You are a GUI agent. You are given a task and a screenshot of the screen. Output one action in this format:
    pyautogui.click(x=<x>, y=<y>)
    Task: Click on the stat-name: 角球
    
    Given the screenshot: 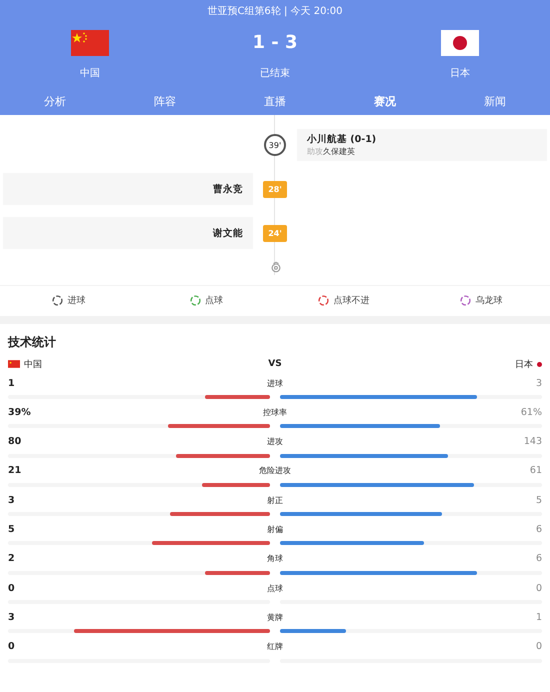 What is the action you would take?
    pyautogui.click(x=275, y=558)
    